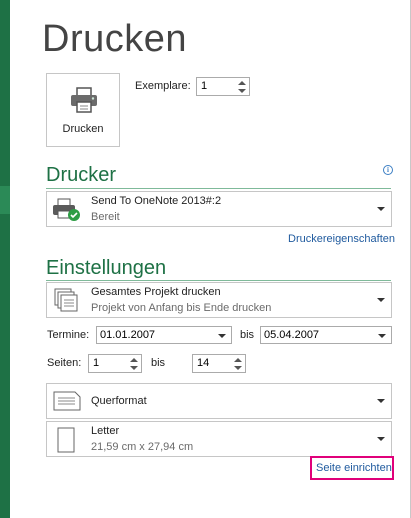  What do you see at coordinates (247, 335) in the screenshot?
I see `dates-to-label: bis` at bounding box center [247, 335].